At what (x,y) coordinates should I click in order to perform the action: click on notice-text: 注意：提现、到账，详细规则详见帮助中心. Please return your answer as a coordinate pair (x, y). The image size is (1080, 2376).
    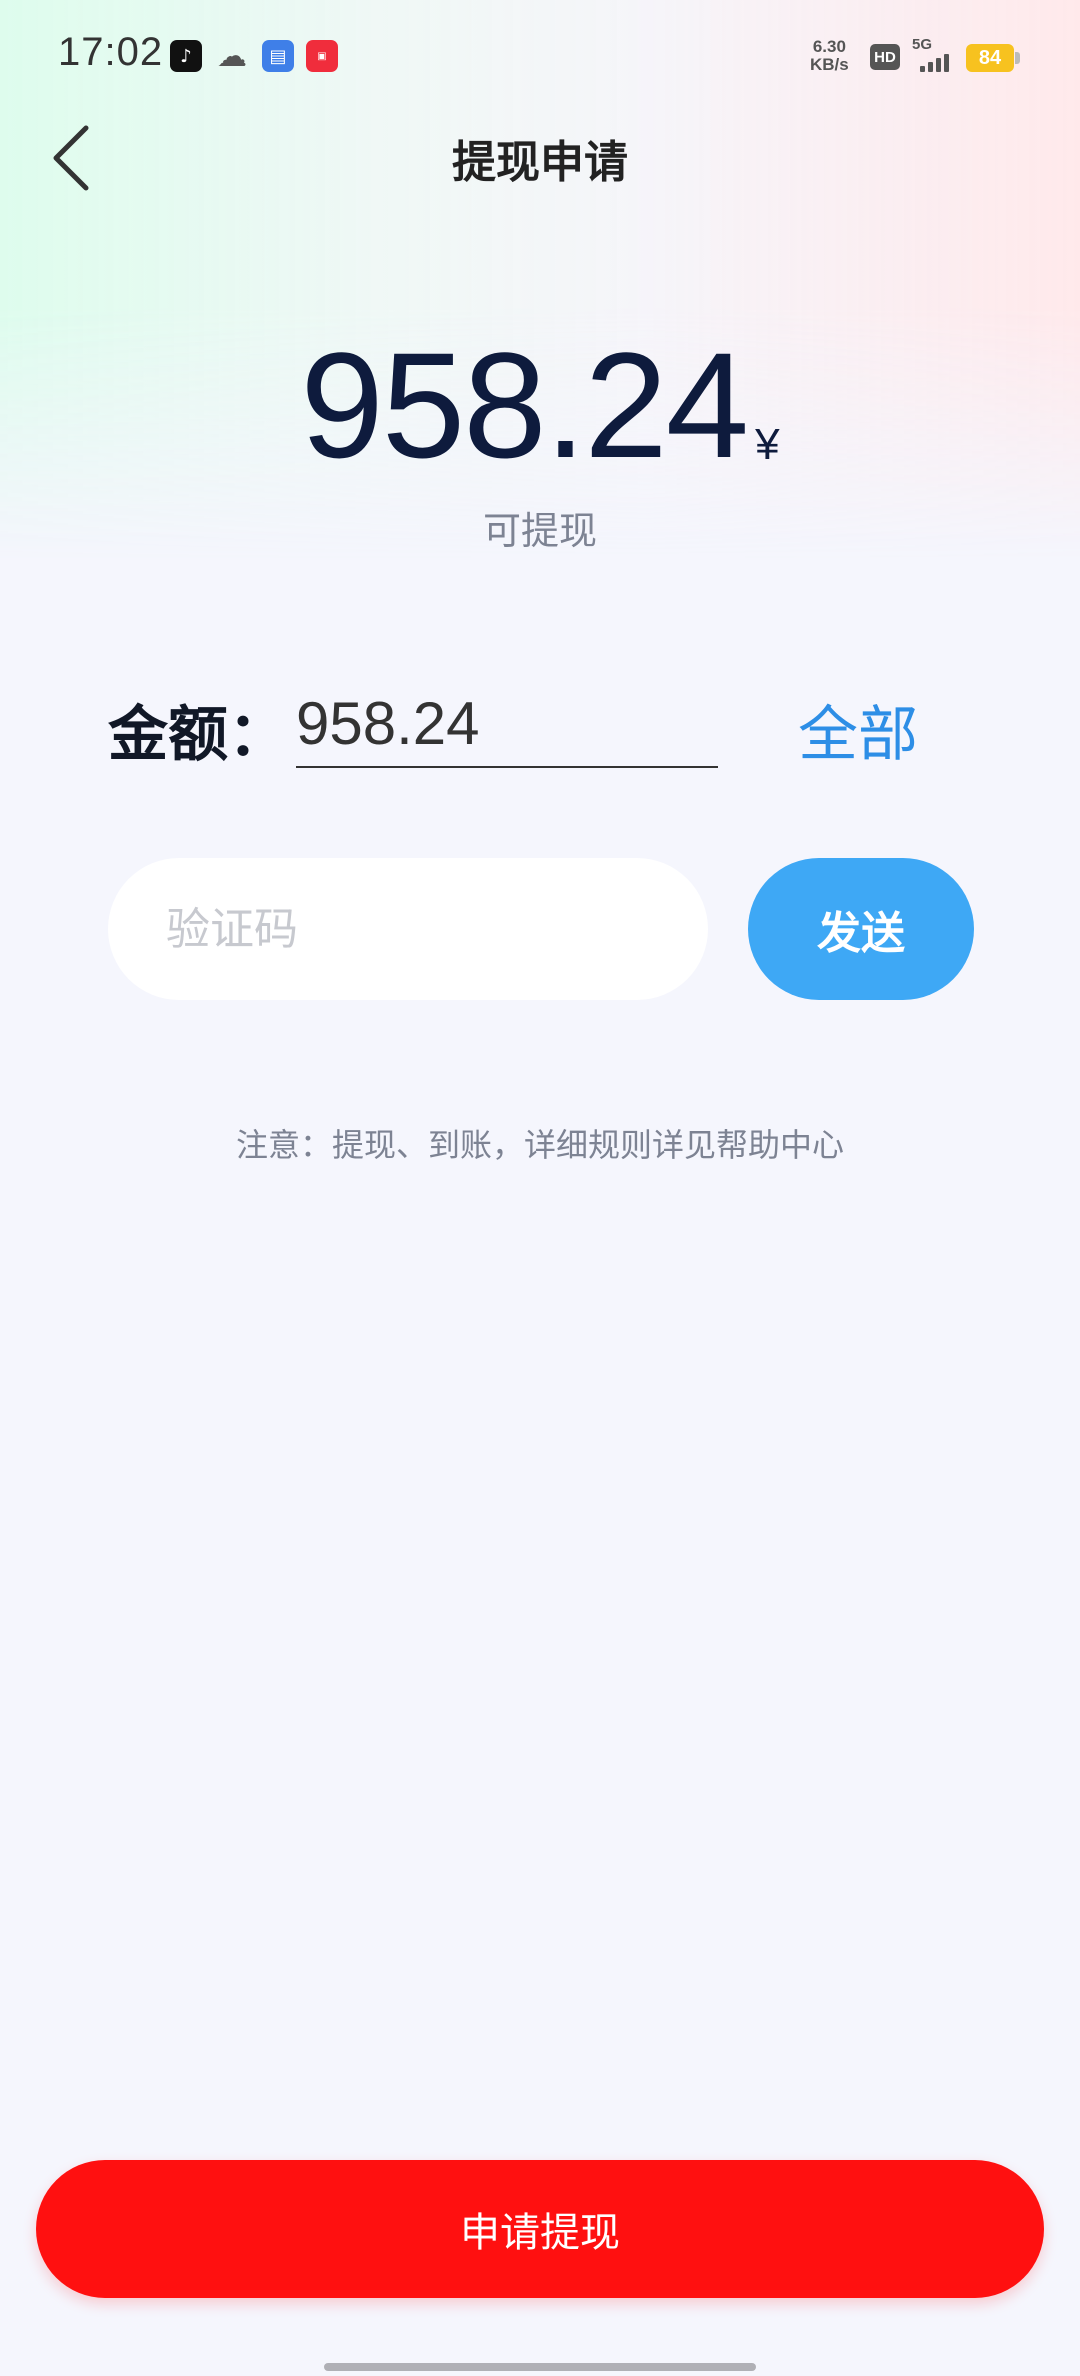
    Looking at the image, I should click on (539, 1145).